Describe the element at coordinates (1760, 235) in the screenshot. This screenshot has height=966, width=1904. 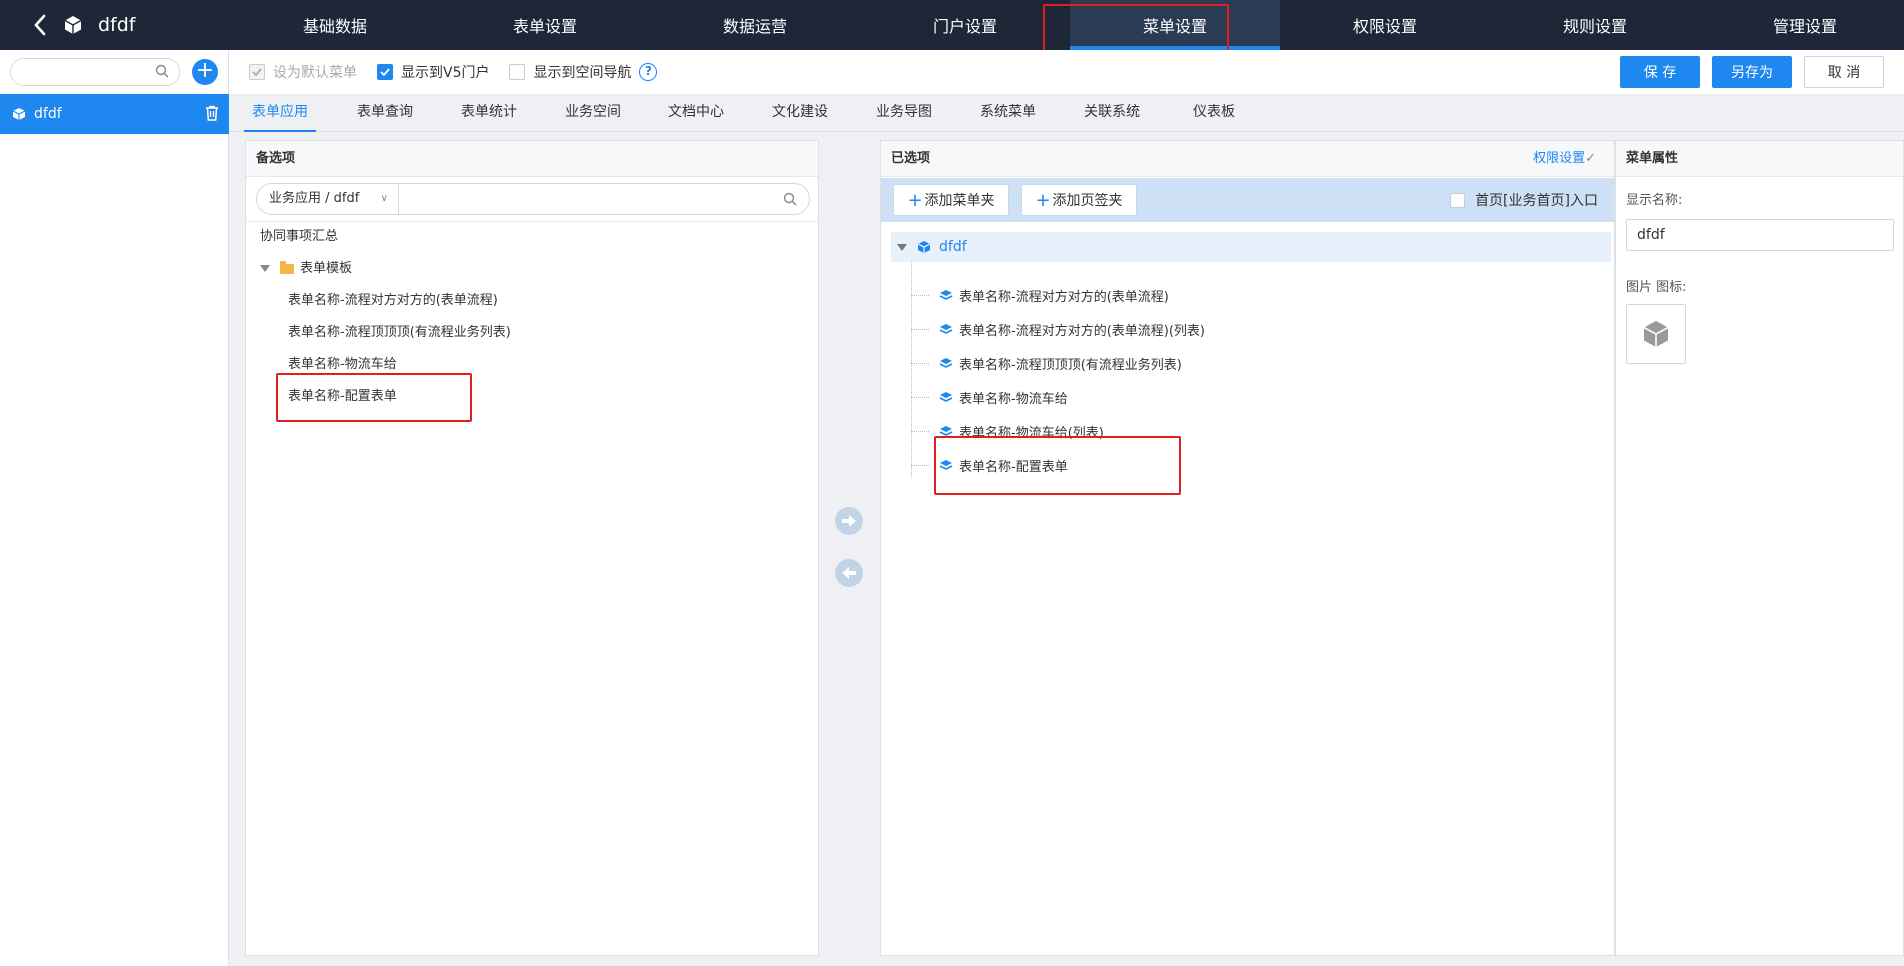
I see `display-name-input` at that location.